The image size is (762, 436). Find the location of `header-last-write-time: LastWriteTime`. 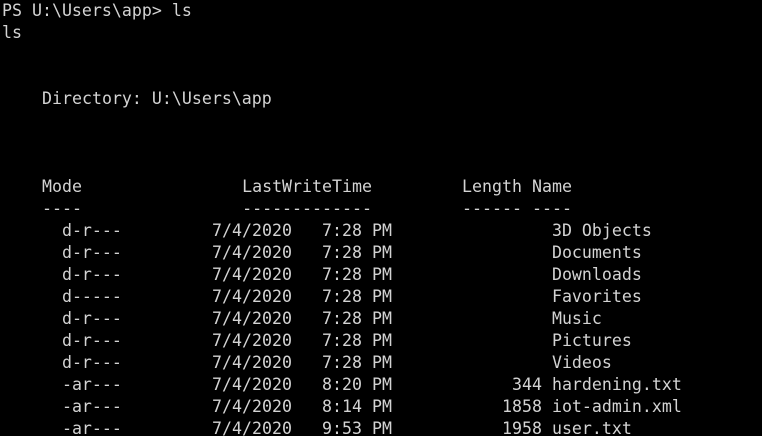

header-last-write-time: LastWriteTime is located at coordinates (307, 186).